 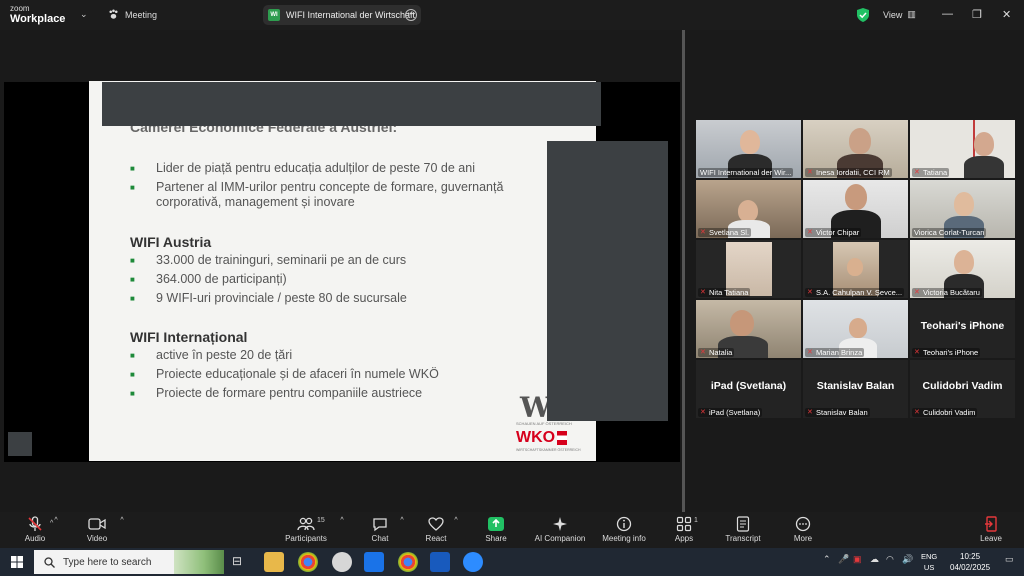 What do you see at coordinates (929, 556) in the screenshot?
I see `lang-code: ENG` at bounding box center [929, 556].